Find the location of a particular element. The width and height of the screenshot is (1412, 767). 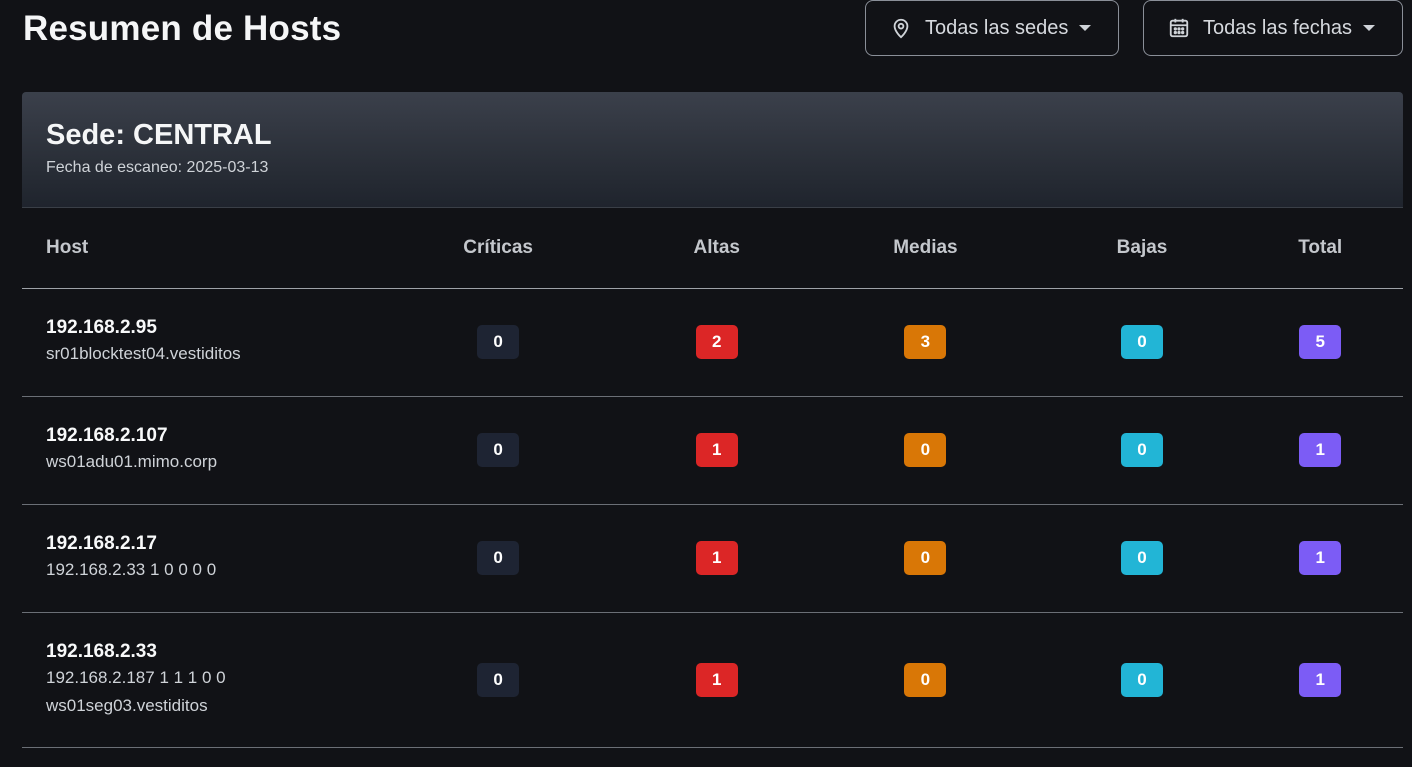

fecha-filter-dropdown: Todas las fechas is located at coordinates (1273, 28).